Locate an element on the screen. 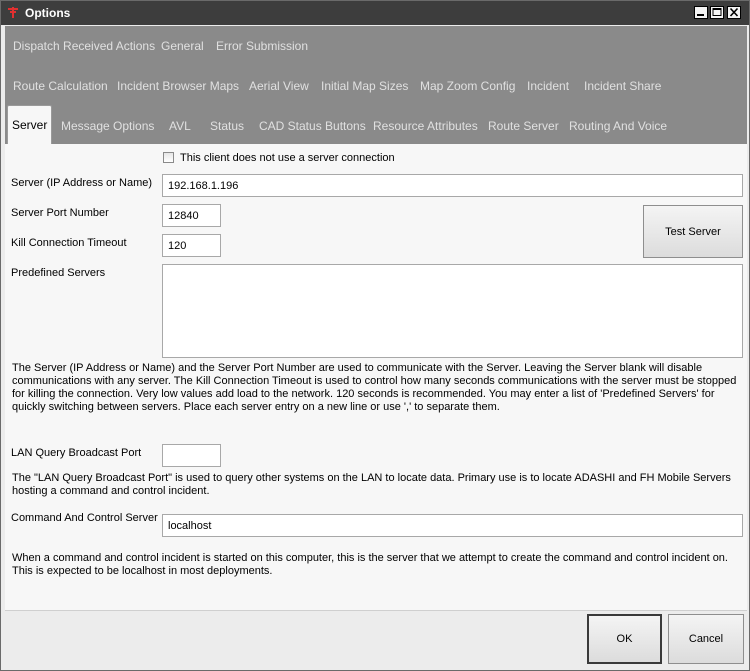 The width and height of the screenshot is (750, 671). title-bar: Options is located at coordinates (375, 13).